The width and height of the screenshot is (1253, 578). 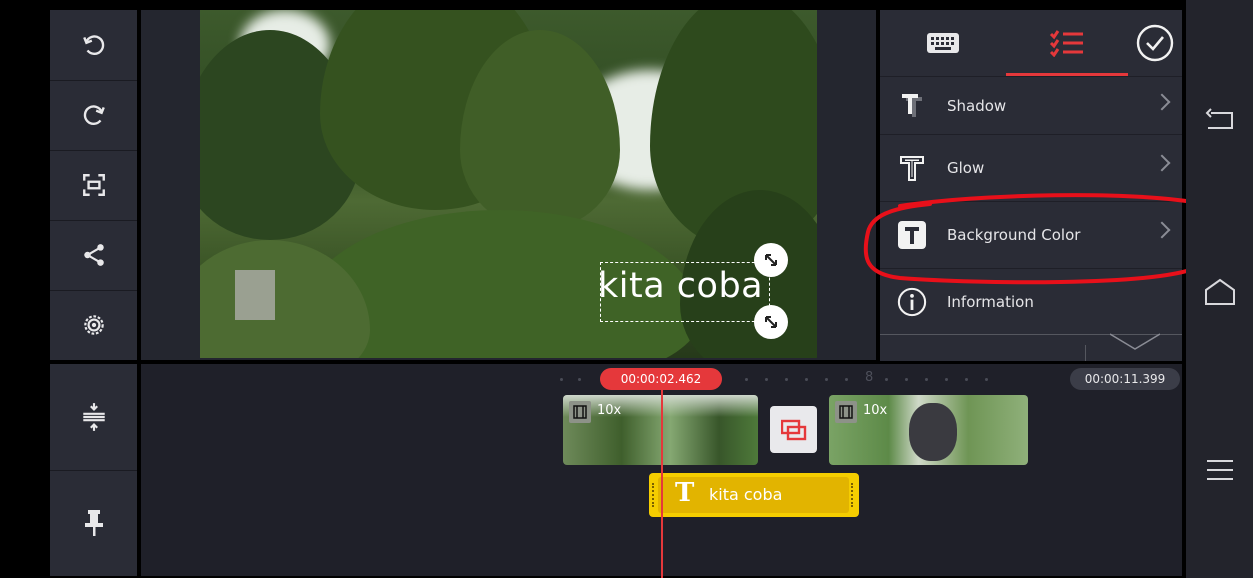 I want to click on gear-icon, so click(x=93, y=325).